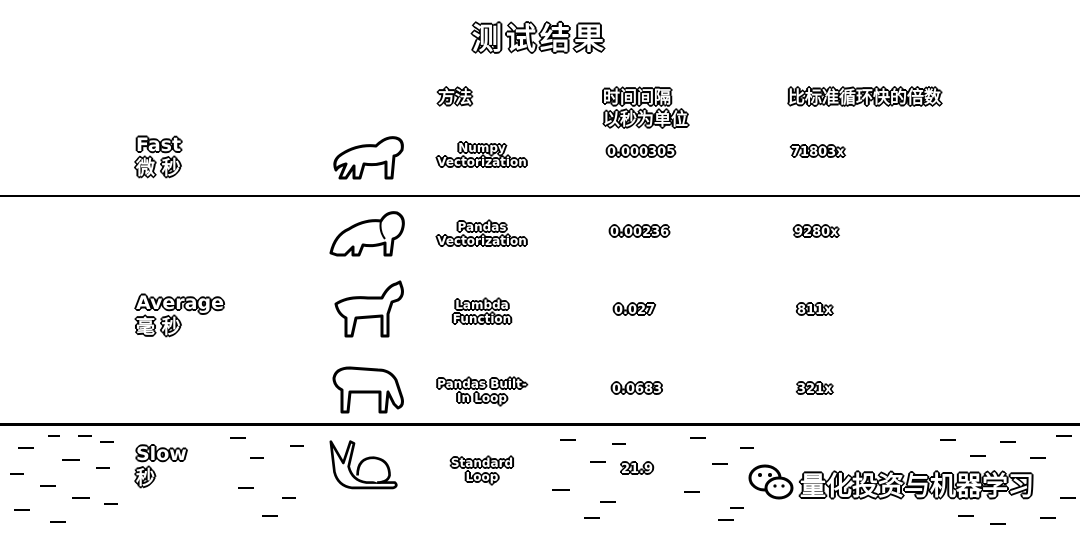  Describe the element at coordinates (637, 389) in the screenshot. I see `row-4-time: 0.0683` at that location.